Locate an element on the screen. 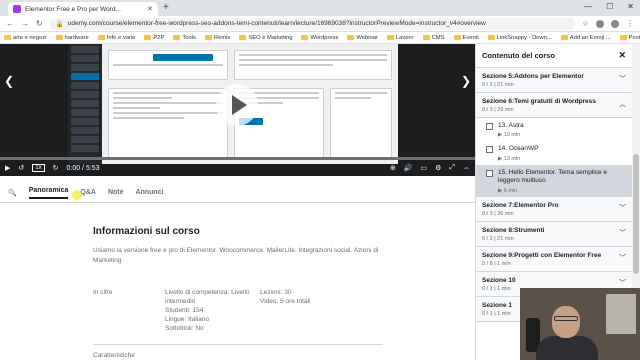 The height and width of the screenshot is (360, 640). profile-avatar-icon is located at coordinates (615, 23).